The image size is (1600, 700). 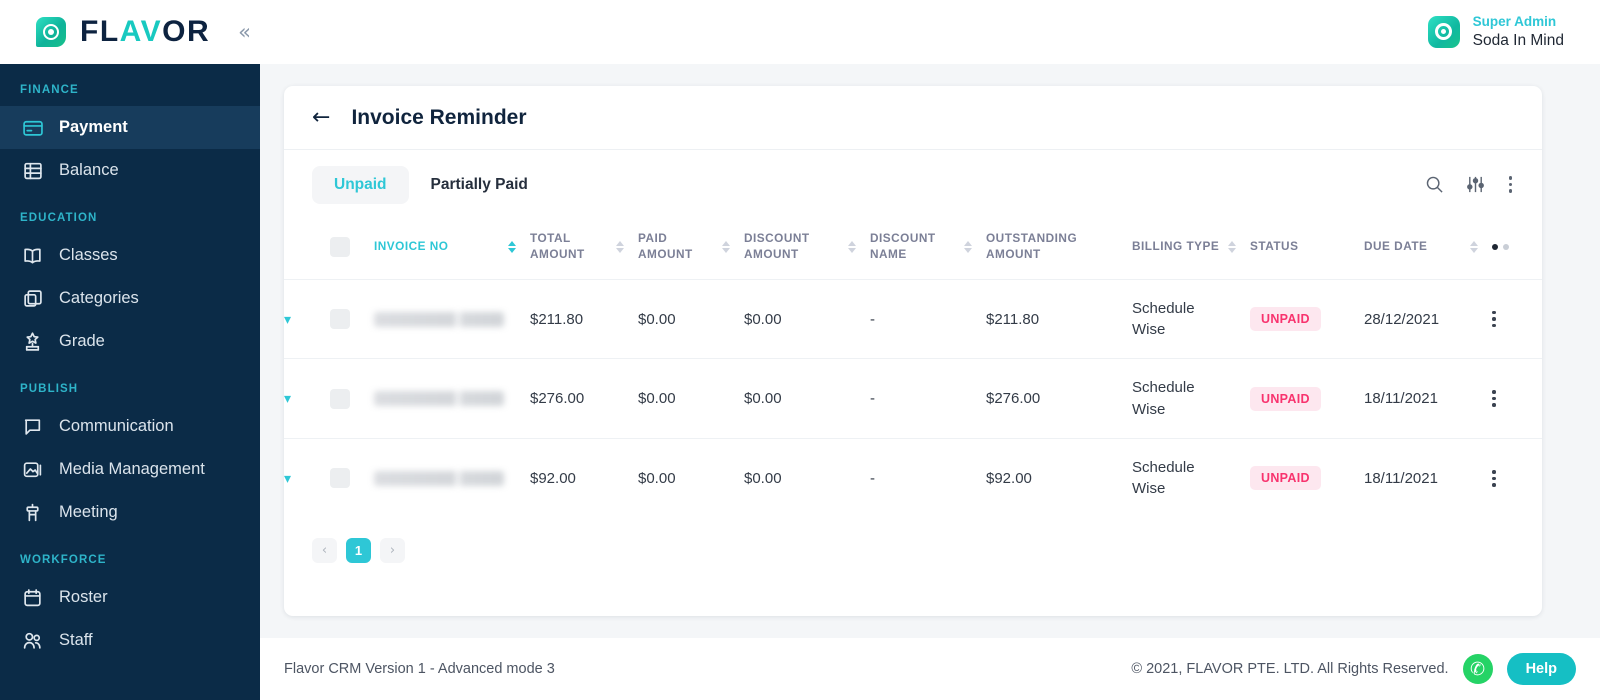 I want to click on sidebar-item-meeting: Meeting, so click(x=130, y=512).